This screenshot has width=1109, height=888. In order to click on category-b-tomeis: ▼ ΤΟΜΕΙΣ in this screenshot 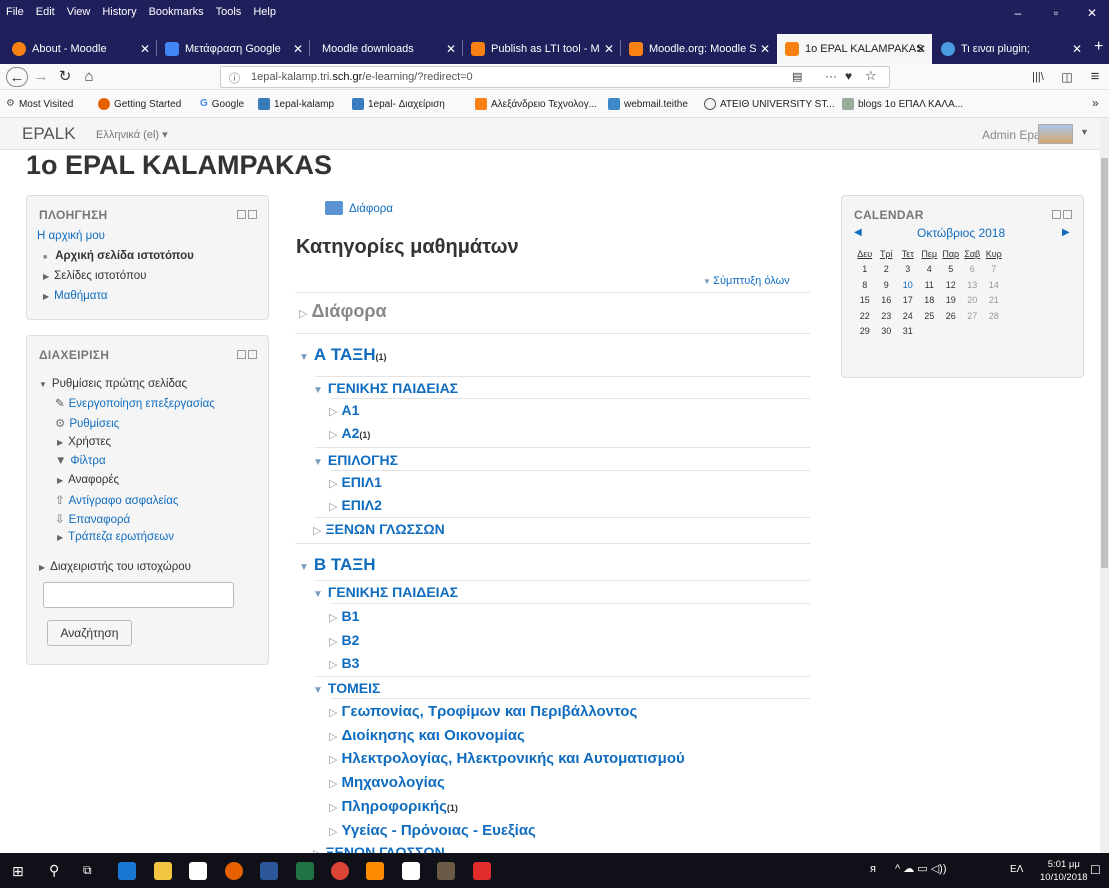, I will do `click(346, 688)`.